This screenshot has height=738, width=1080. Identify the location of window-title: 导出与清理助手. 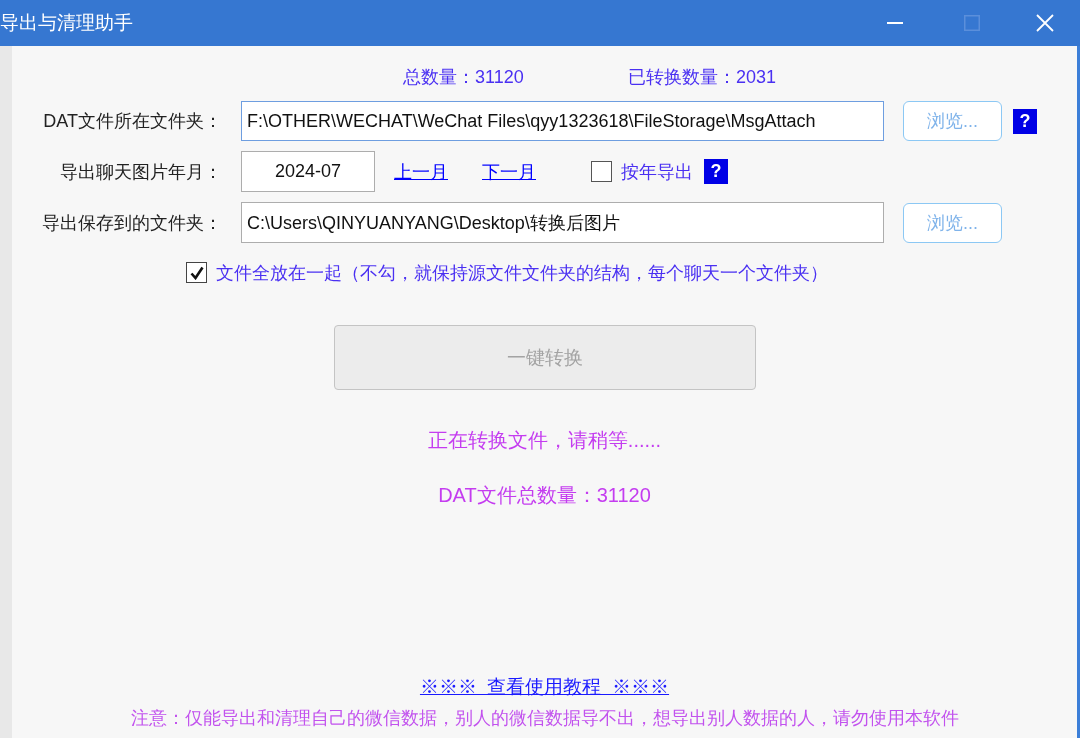
(66, 23).